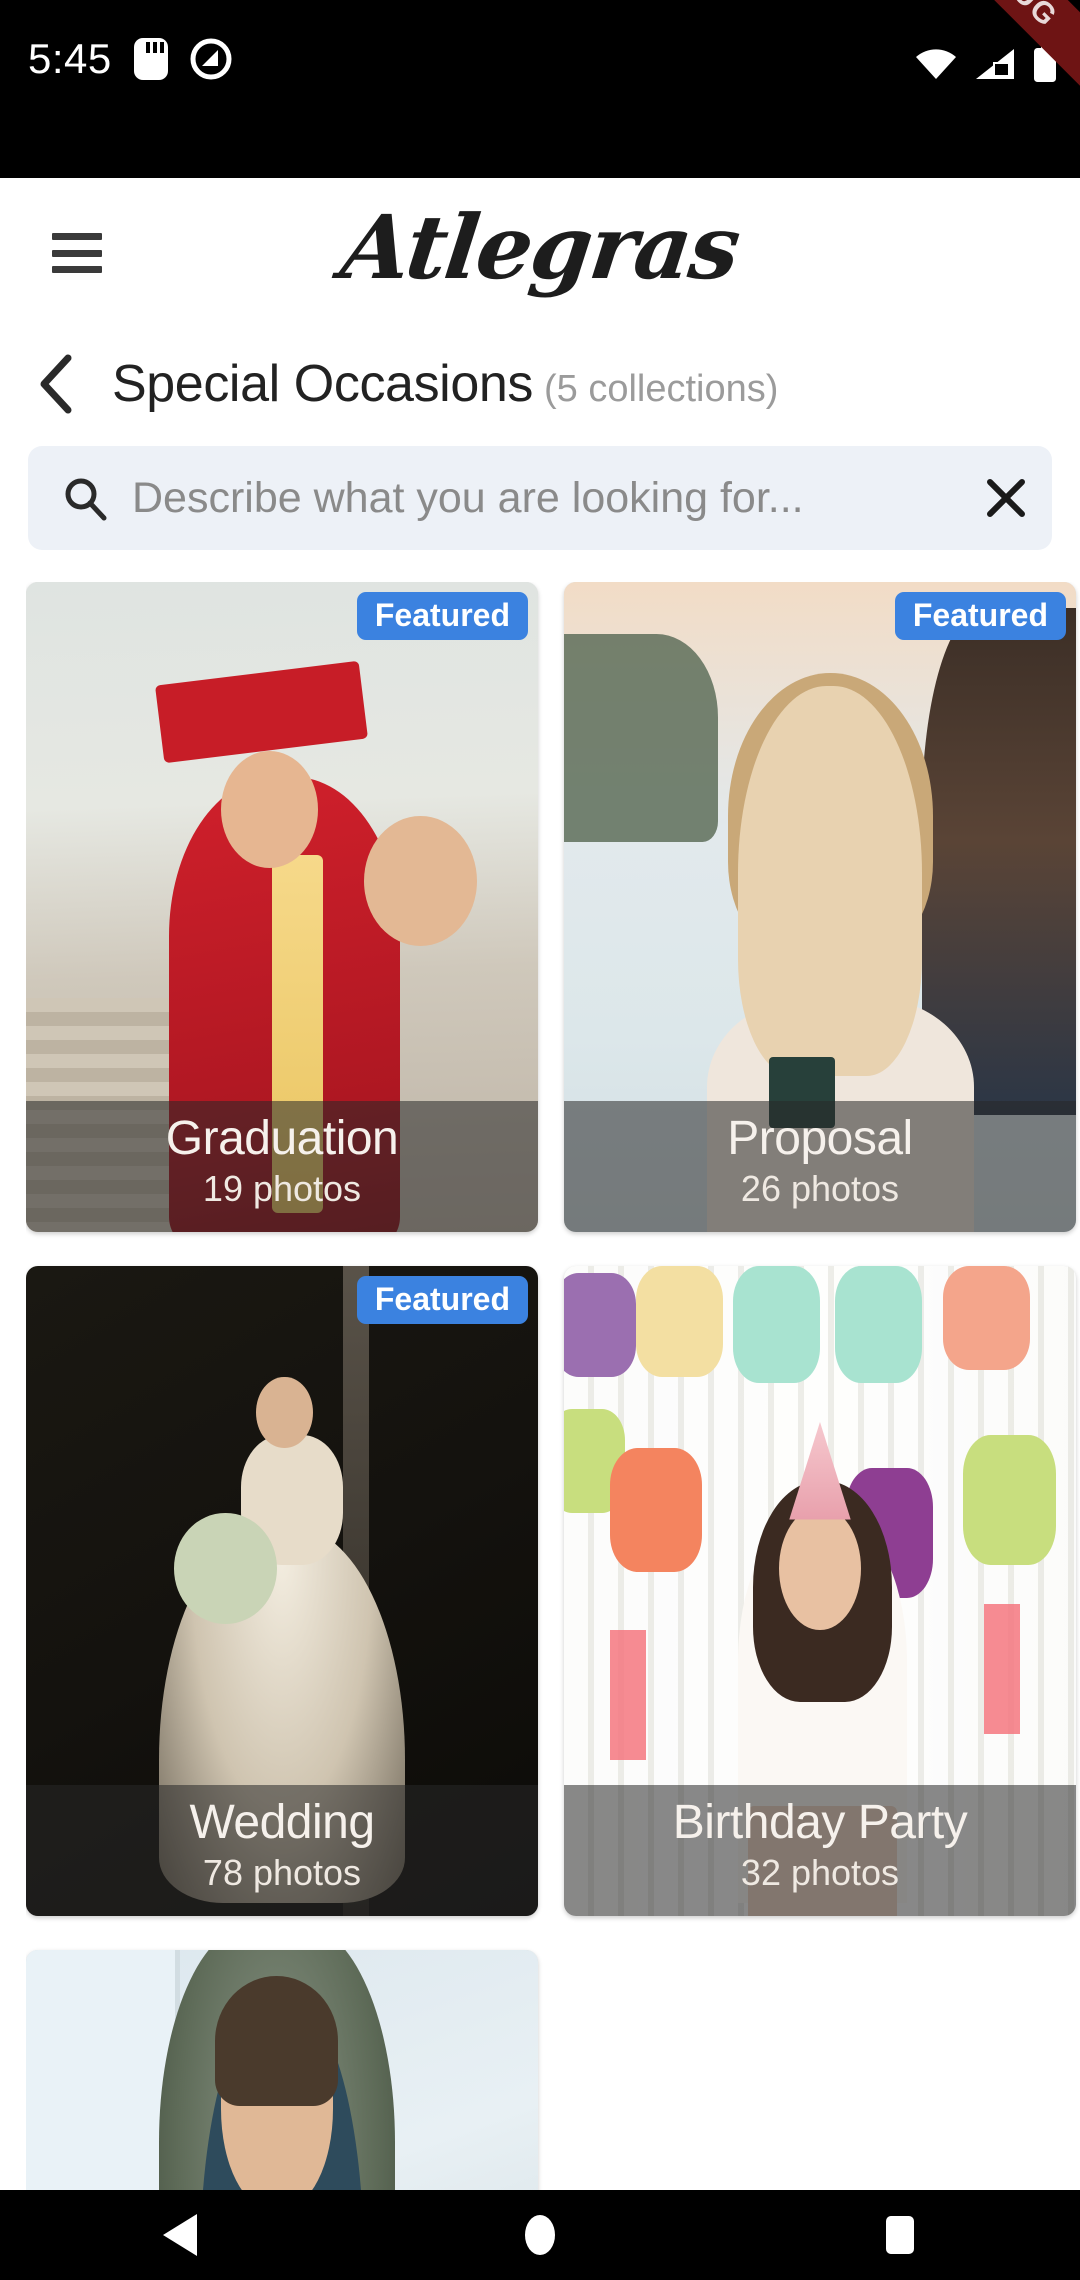  I want to click on home-circle-icon, so click(540, 2235).